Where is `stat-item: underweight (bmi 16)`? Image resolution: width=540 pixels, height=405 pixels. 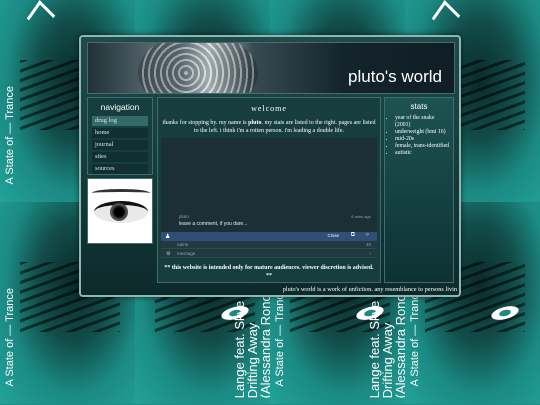
stat-item: underweight (bmi 16) is located at coordinates (422, 132).